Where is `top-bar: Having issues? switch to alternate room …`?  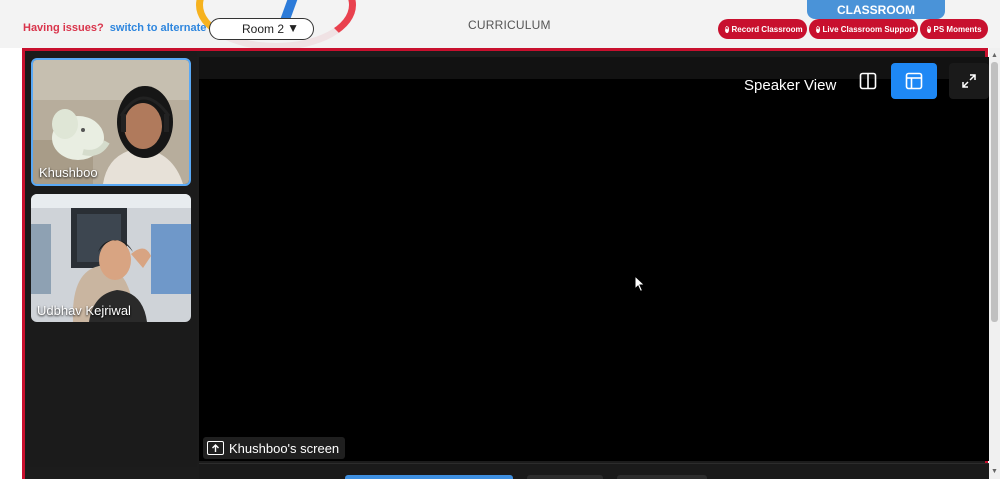
top-bar: Having issues? switch to alternate room … is located at coordinates (500, 24).